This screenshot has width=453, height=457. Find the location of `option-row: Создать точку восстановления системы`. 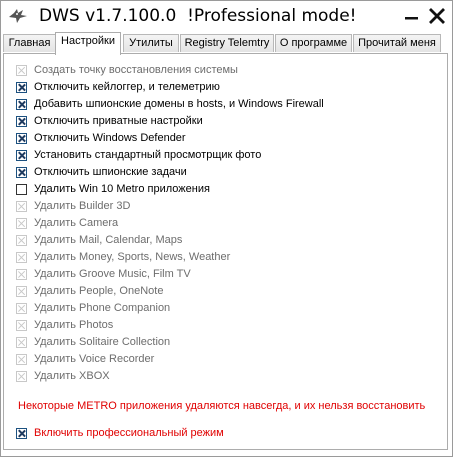

option-row: Создать точку восстановления системы is located at coordinates (127, 70).